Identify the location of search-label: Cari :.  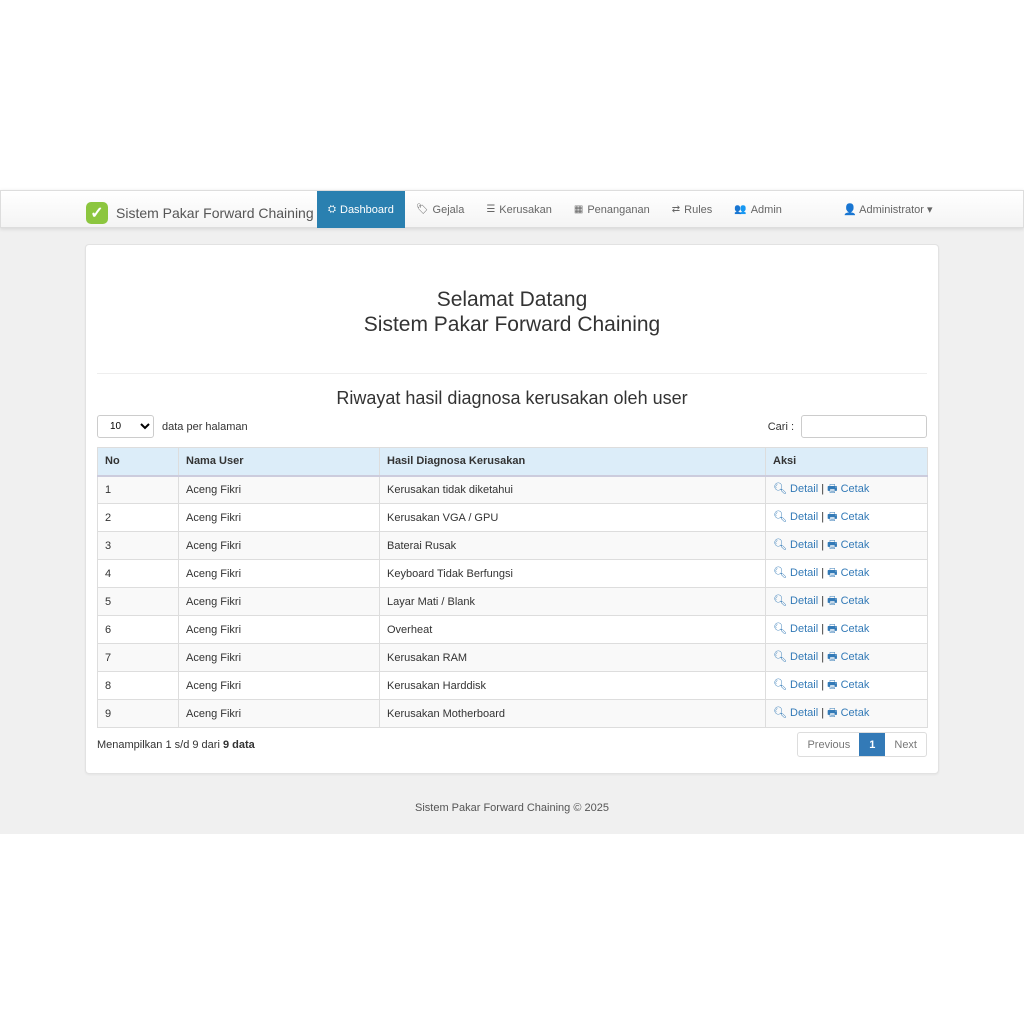
(780, 426).